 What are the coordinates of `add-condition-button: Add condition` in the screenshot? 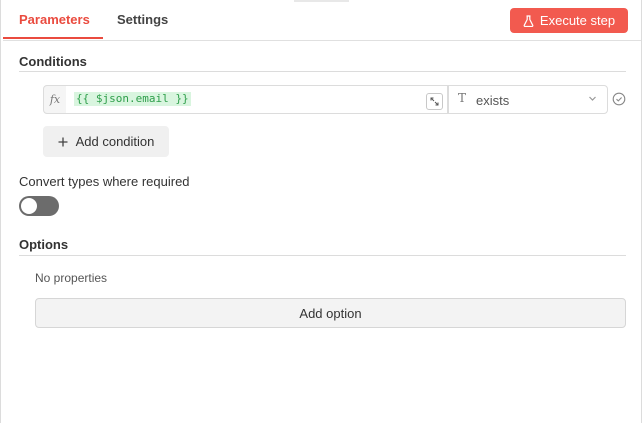 It's located at (106, 141).